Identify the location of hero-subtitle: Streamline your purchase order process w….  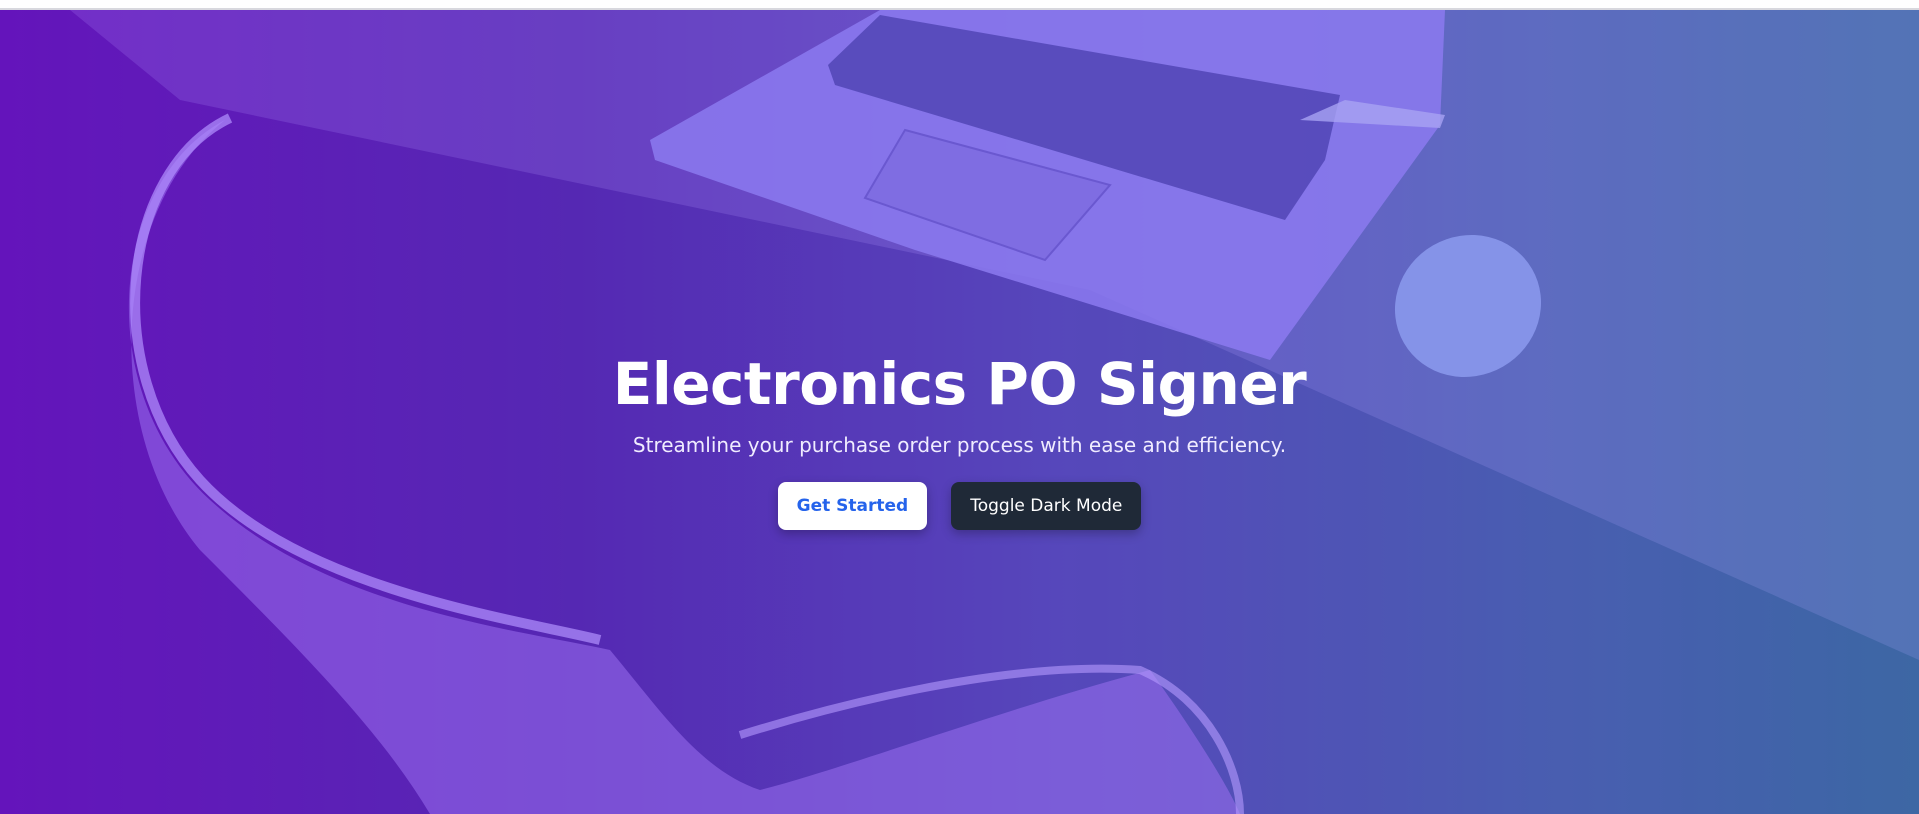
(959, 444).